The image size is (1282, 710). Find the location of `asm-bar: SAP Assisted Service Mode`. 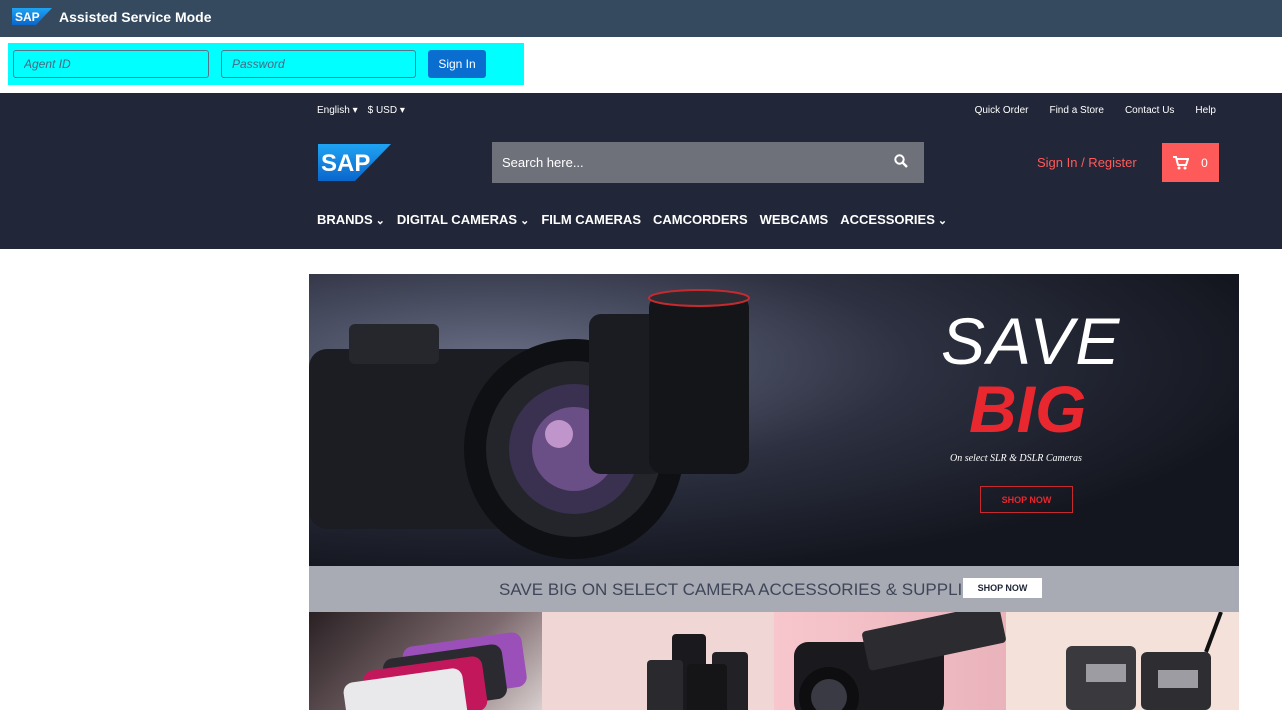

asm-bar: SAP Assisted Service Mode is located at coordinates (641, 18).